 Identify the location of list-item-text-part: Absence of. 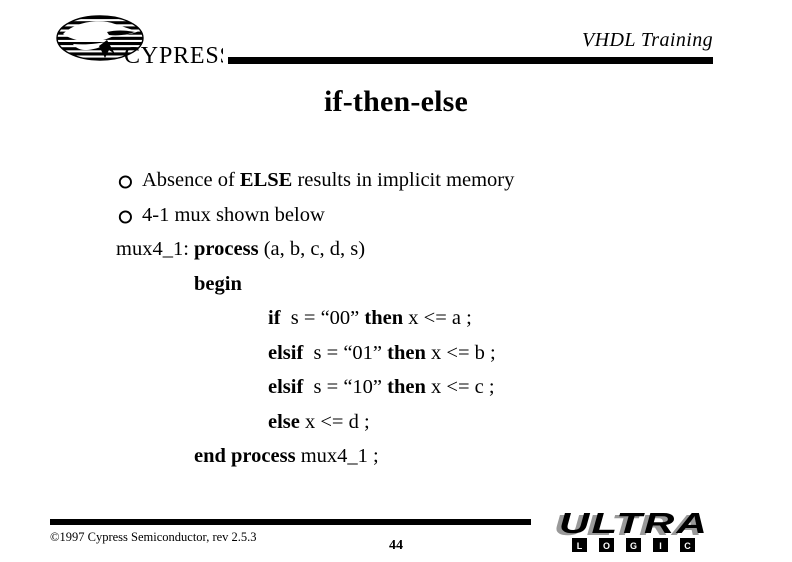
(191, 180).